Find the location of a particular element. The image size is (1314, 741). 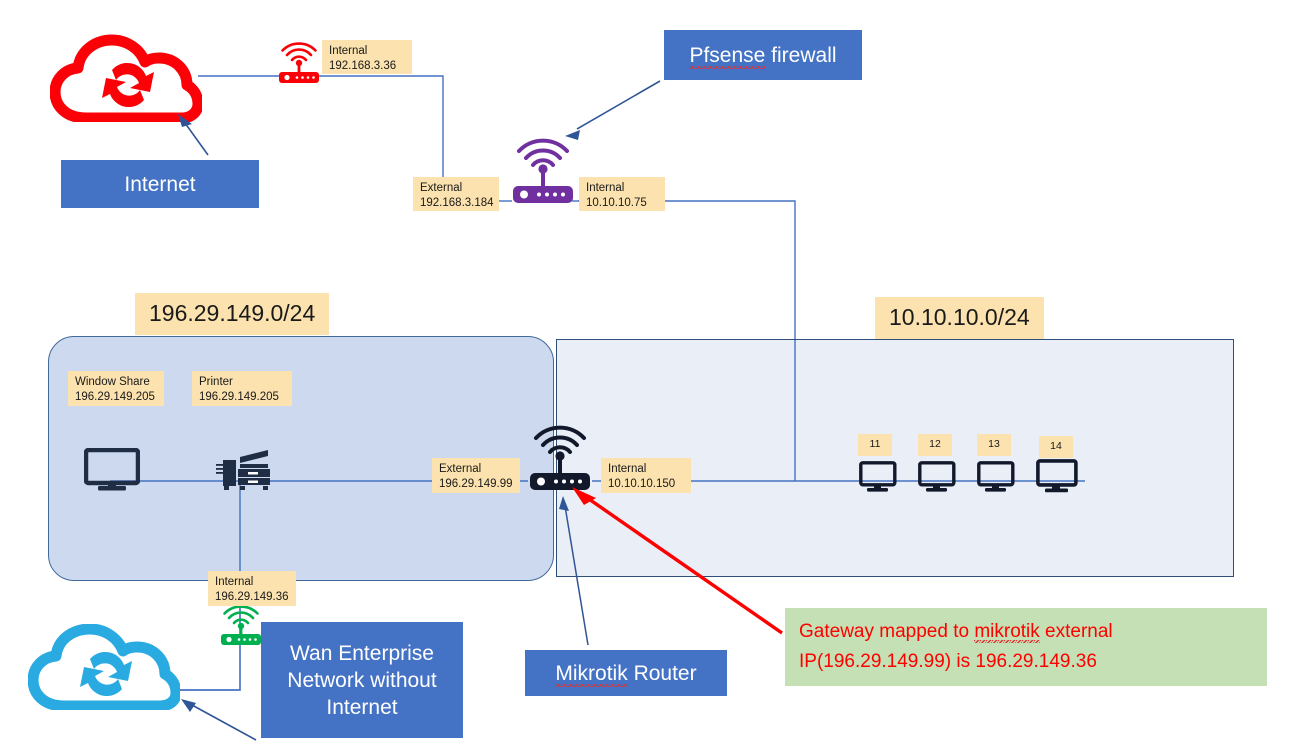

callout-pfsense-label: Pfsense firewall is located at coordinates (763, 55).